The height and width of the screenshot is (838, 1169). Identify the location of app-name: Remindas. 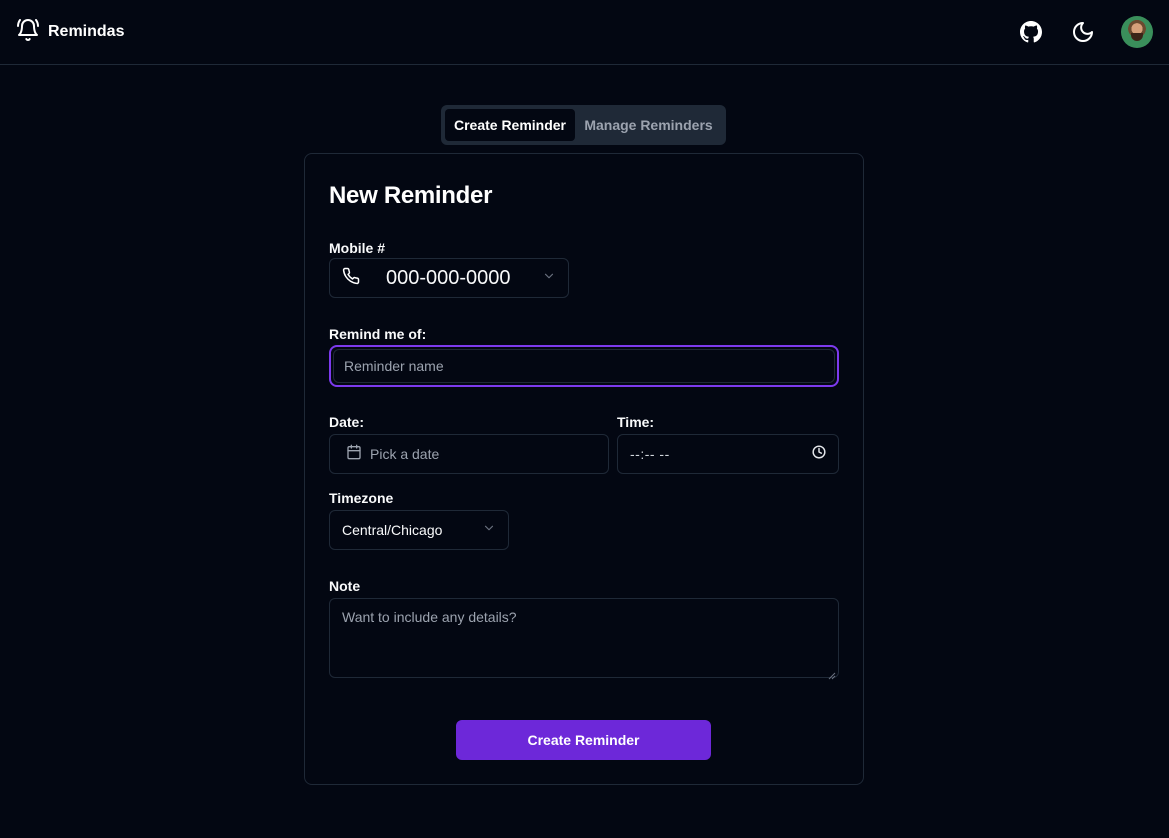
(86, 31).